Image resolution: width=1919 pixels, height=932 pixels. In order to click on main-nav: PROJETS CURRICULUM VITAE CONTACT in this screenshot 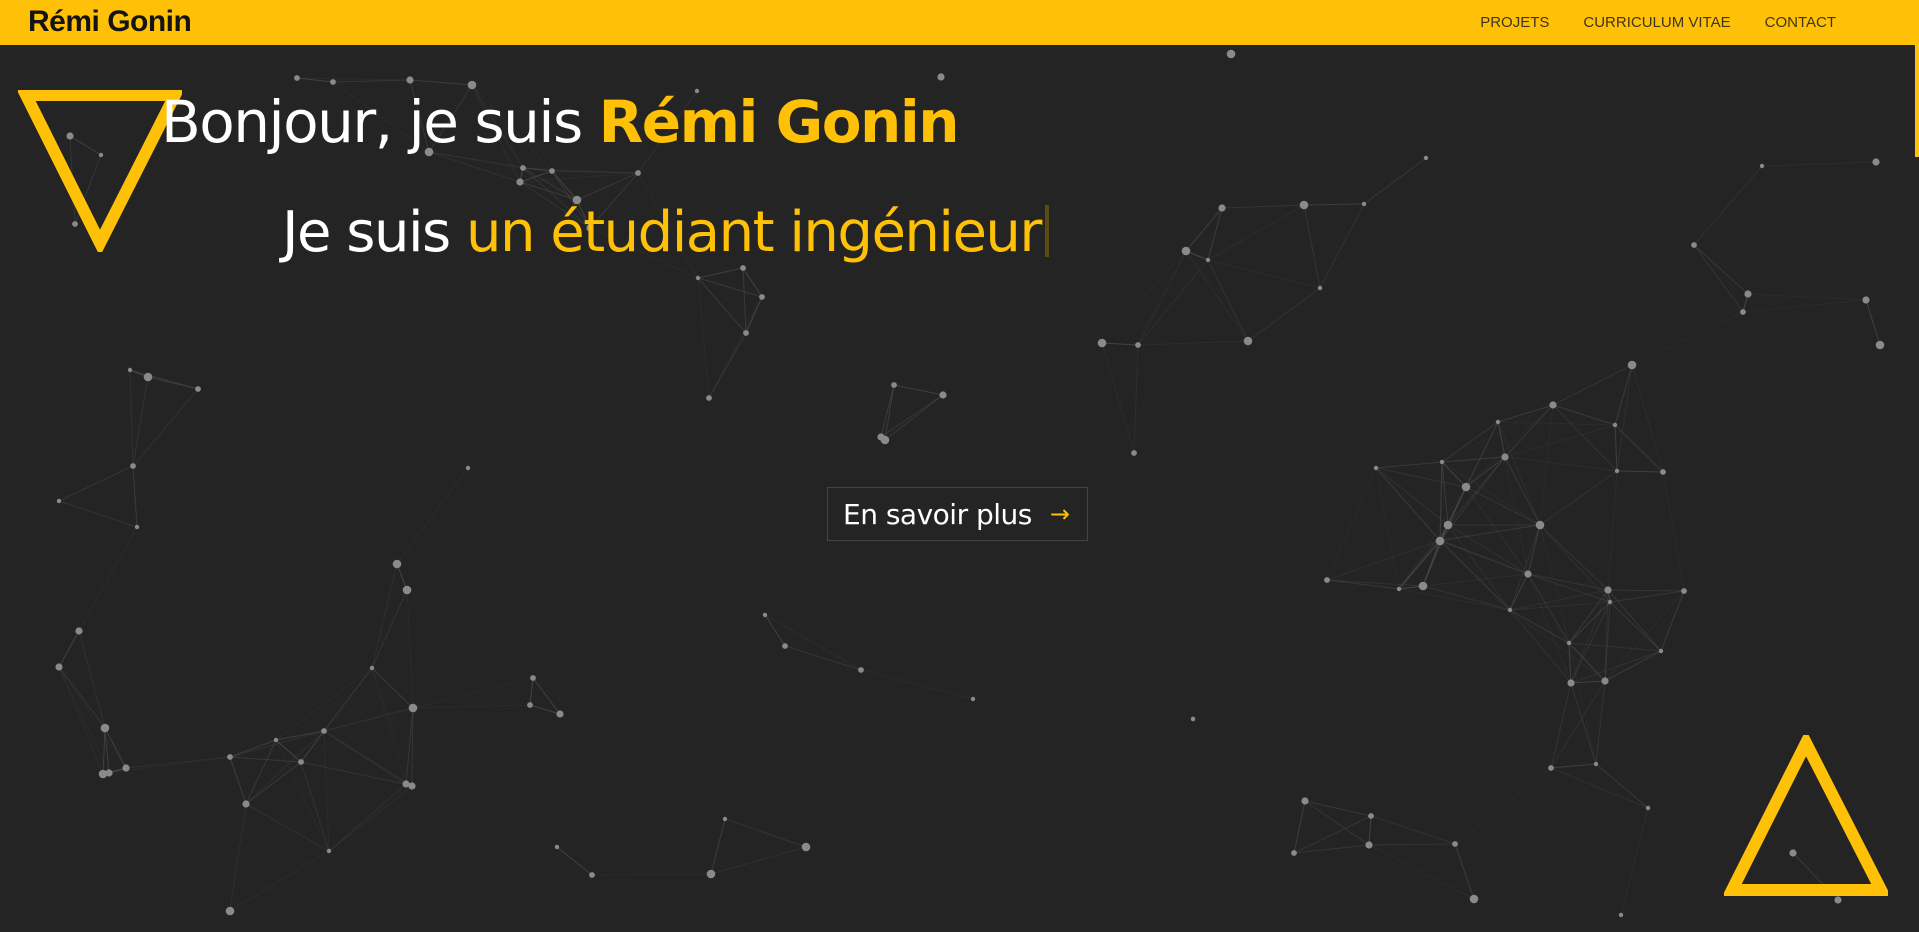, I will do `click(1641, 22)`.